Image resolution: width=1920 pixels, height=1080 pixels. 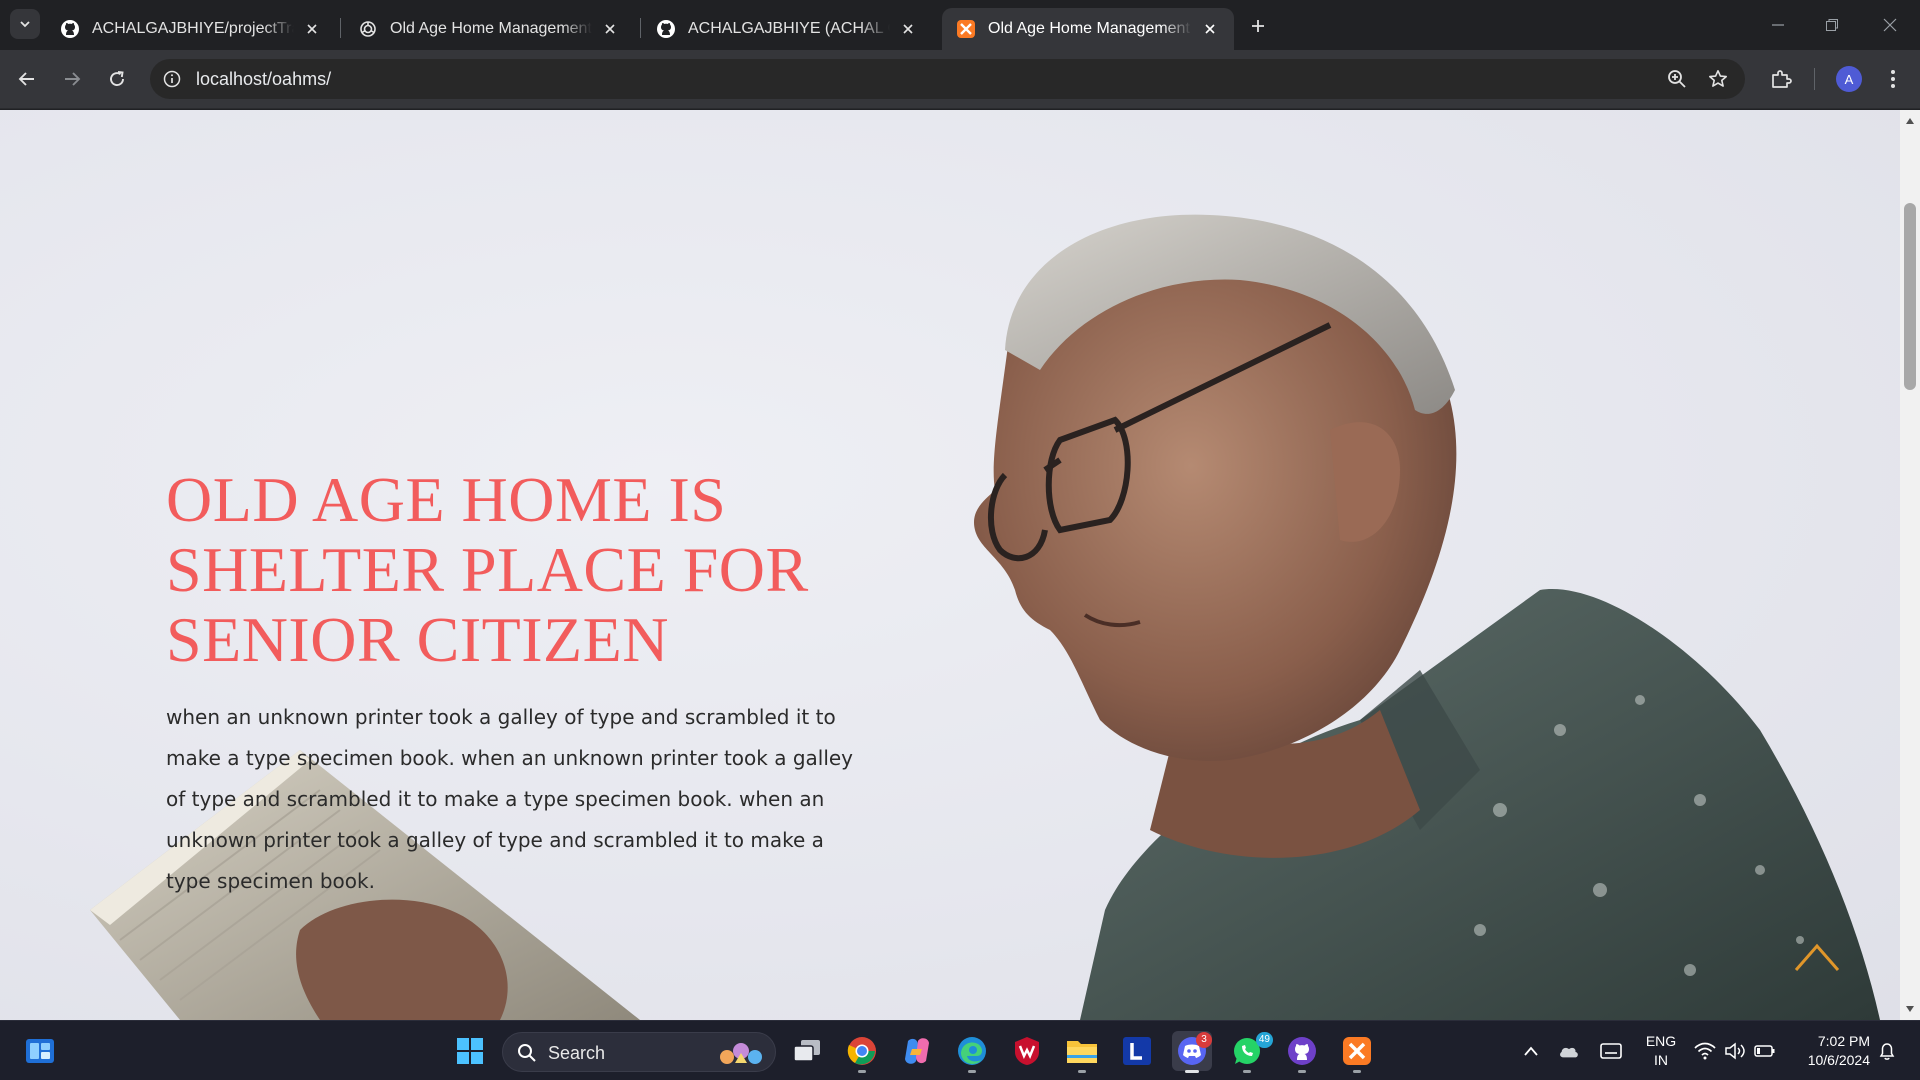 What do you see at coordinates (966, 29) in the screenshot?
I see `xampp-icon` at bounding box center [966, 29].